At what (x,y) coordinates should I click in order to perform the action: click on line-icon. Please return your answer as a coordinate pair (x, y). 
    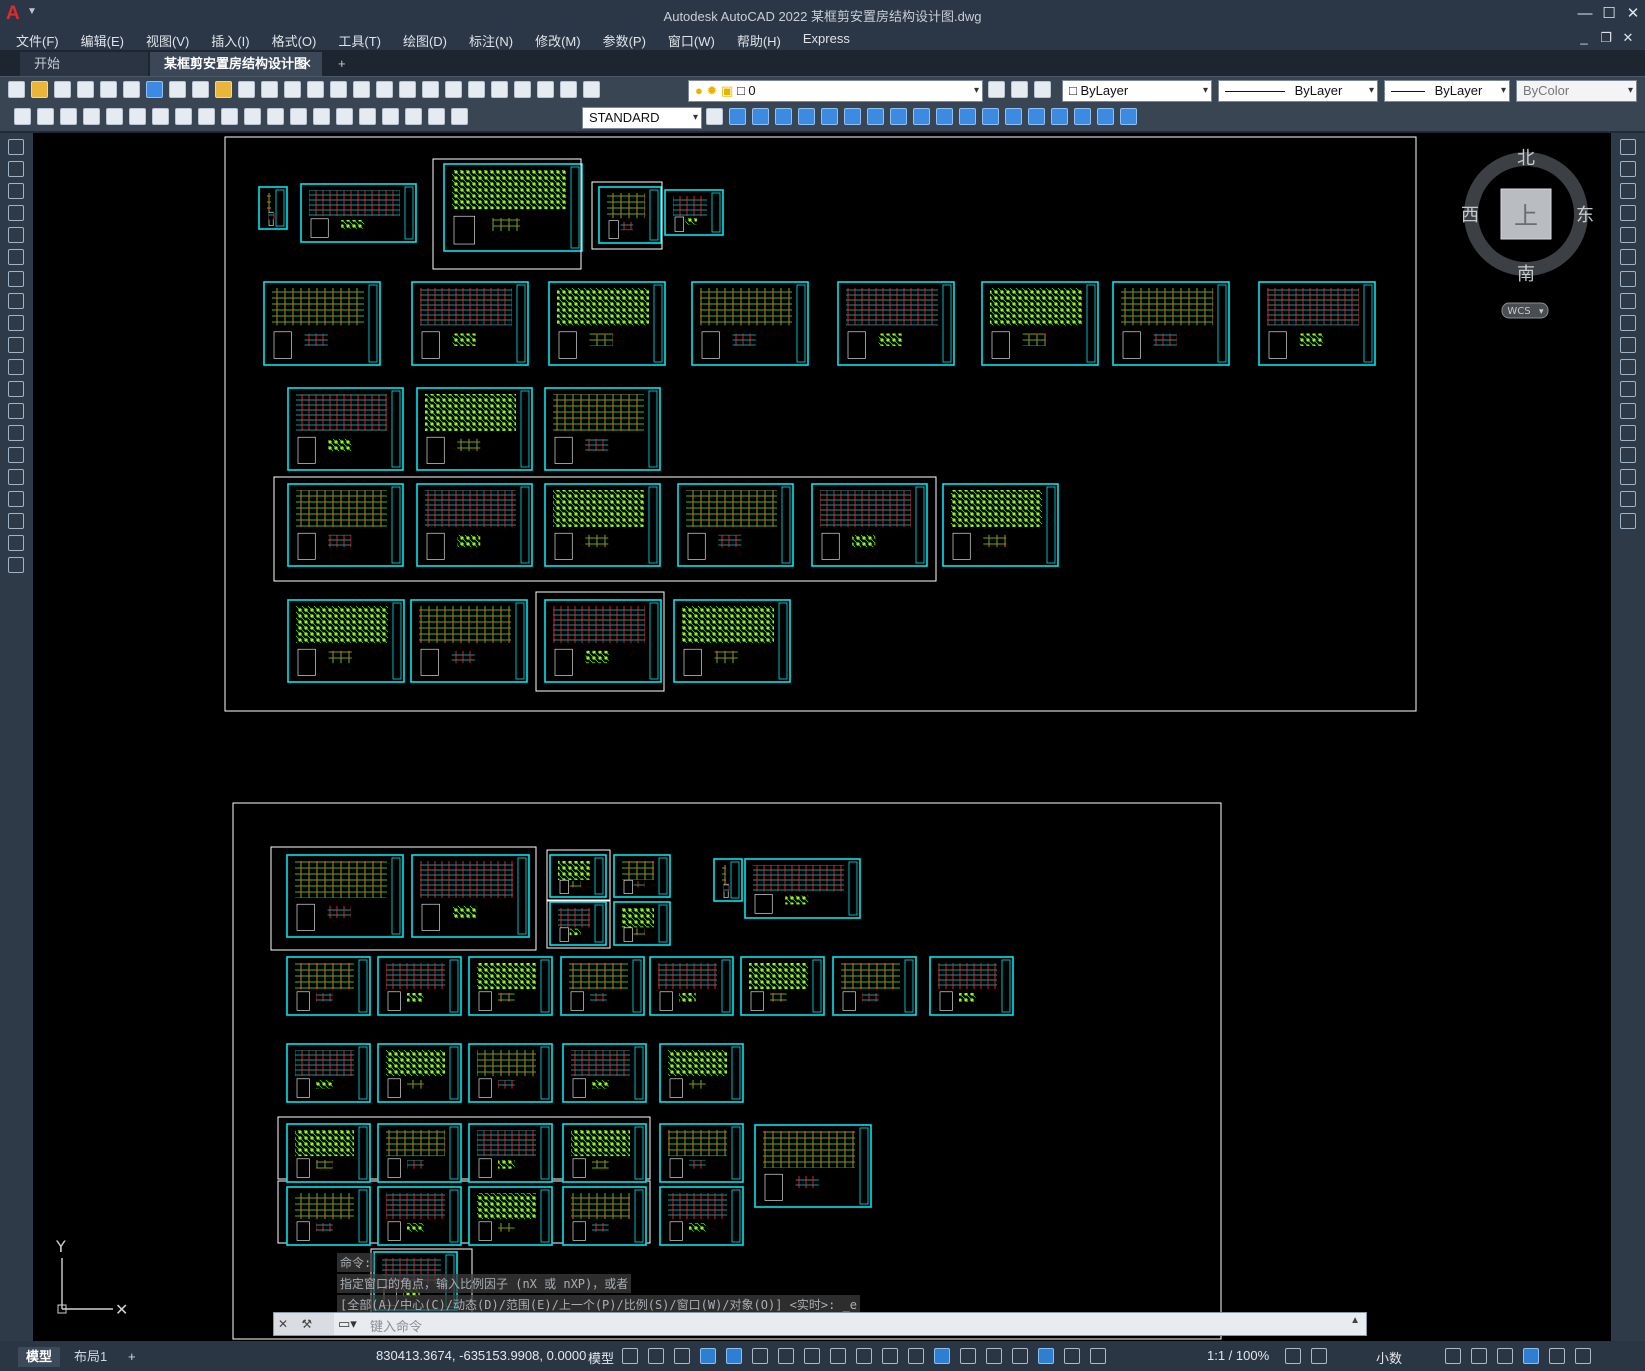
    Looking at the image, I should click on (16, 147).